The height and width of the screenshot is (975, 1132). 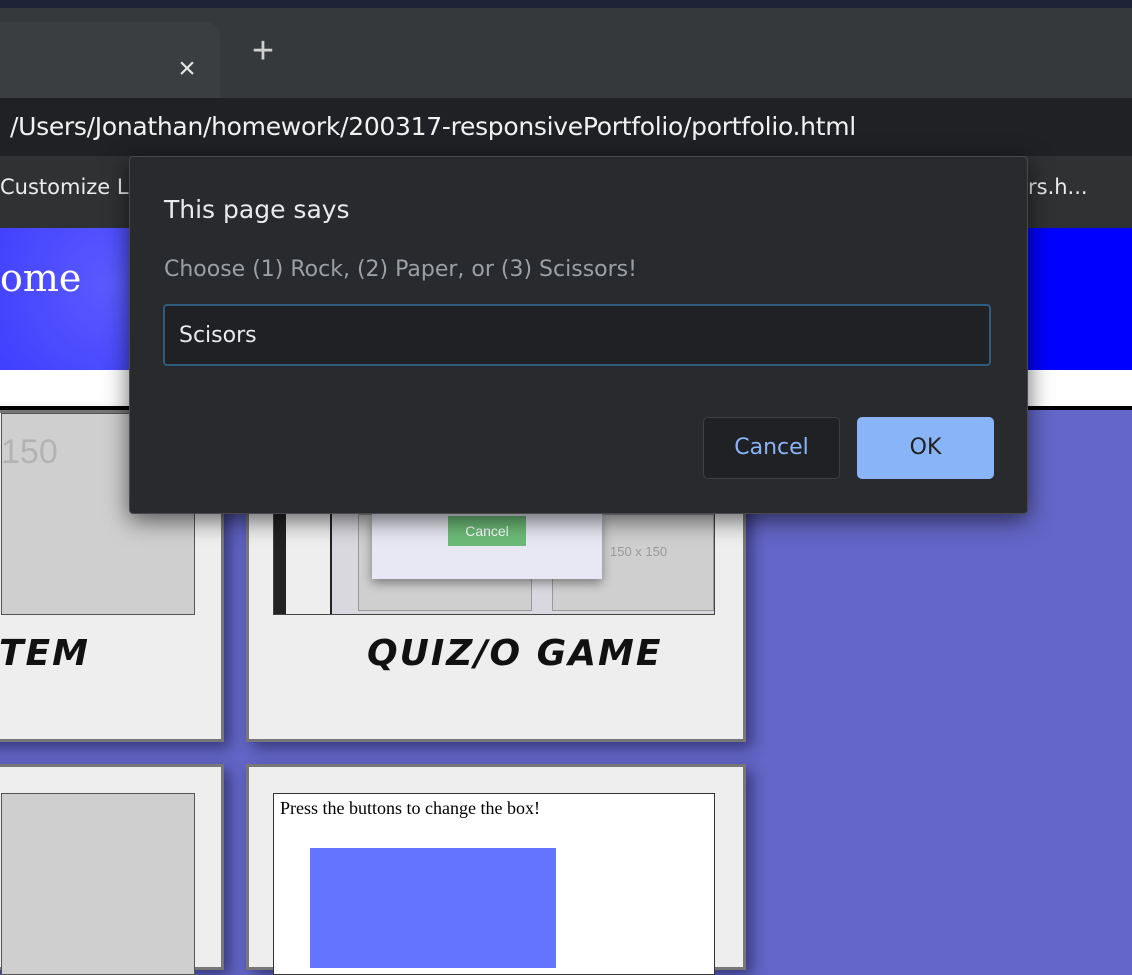 What do you see at coordinates (263, 51) in the screenshot?
I see `new-tab-icon: +` at bounding box center [263, 51].